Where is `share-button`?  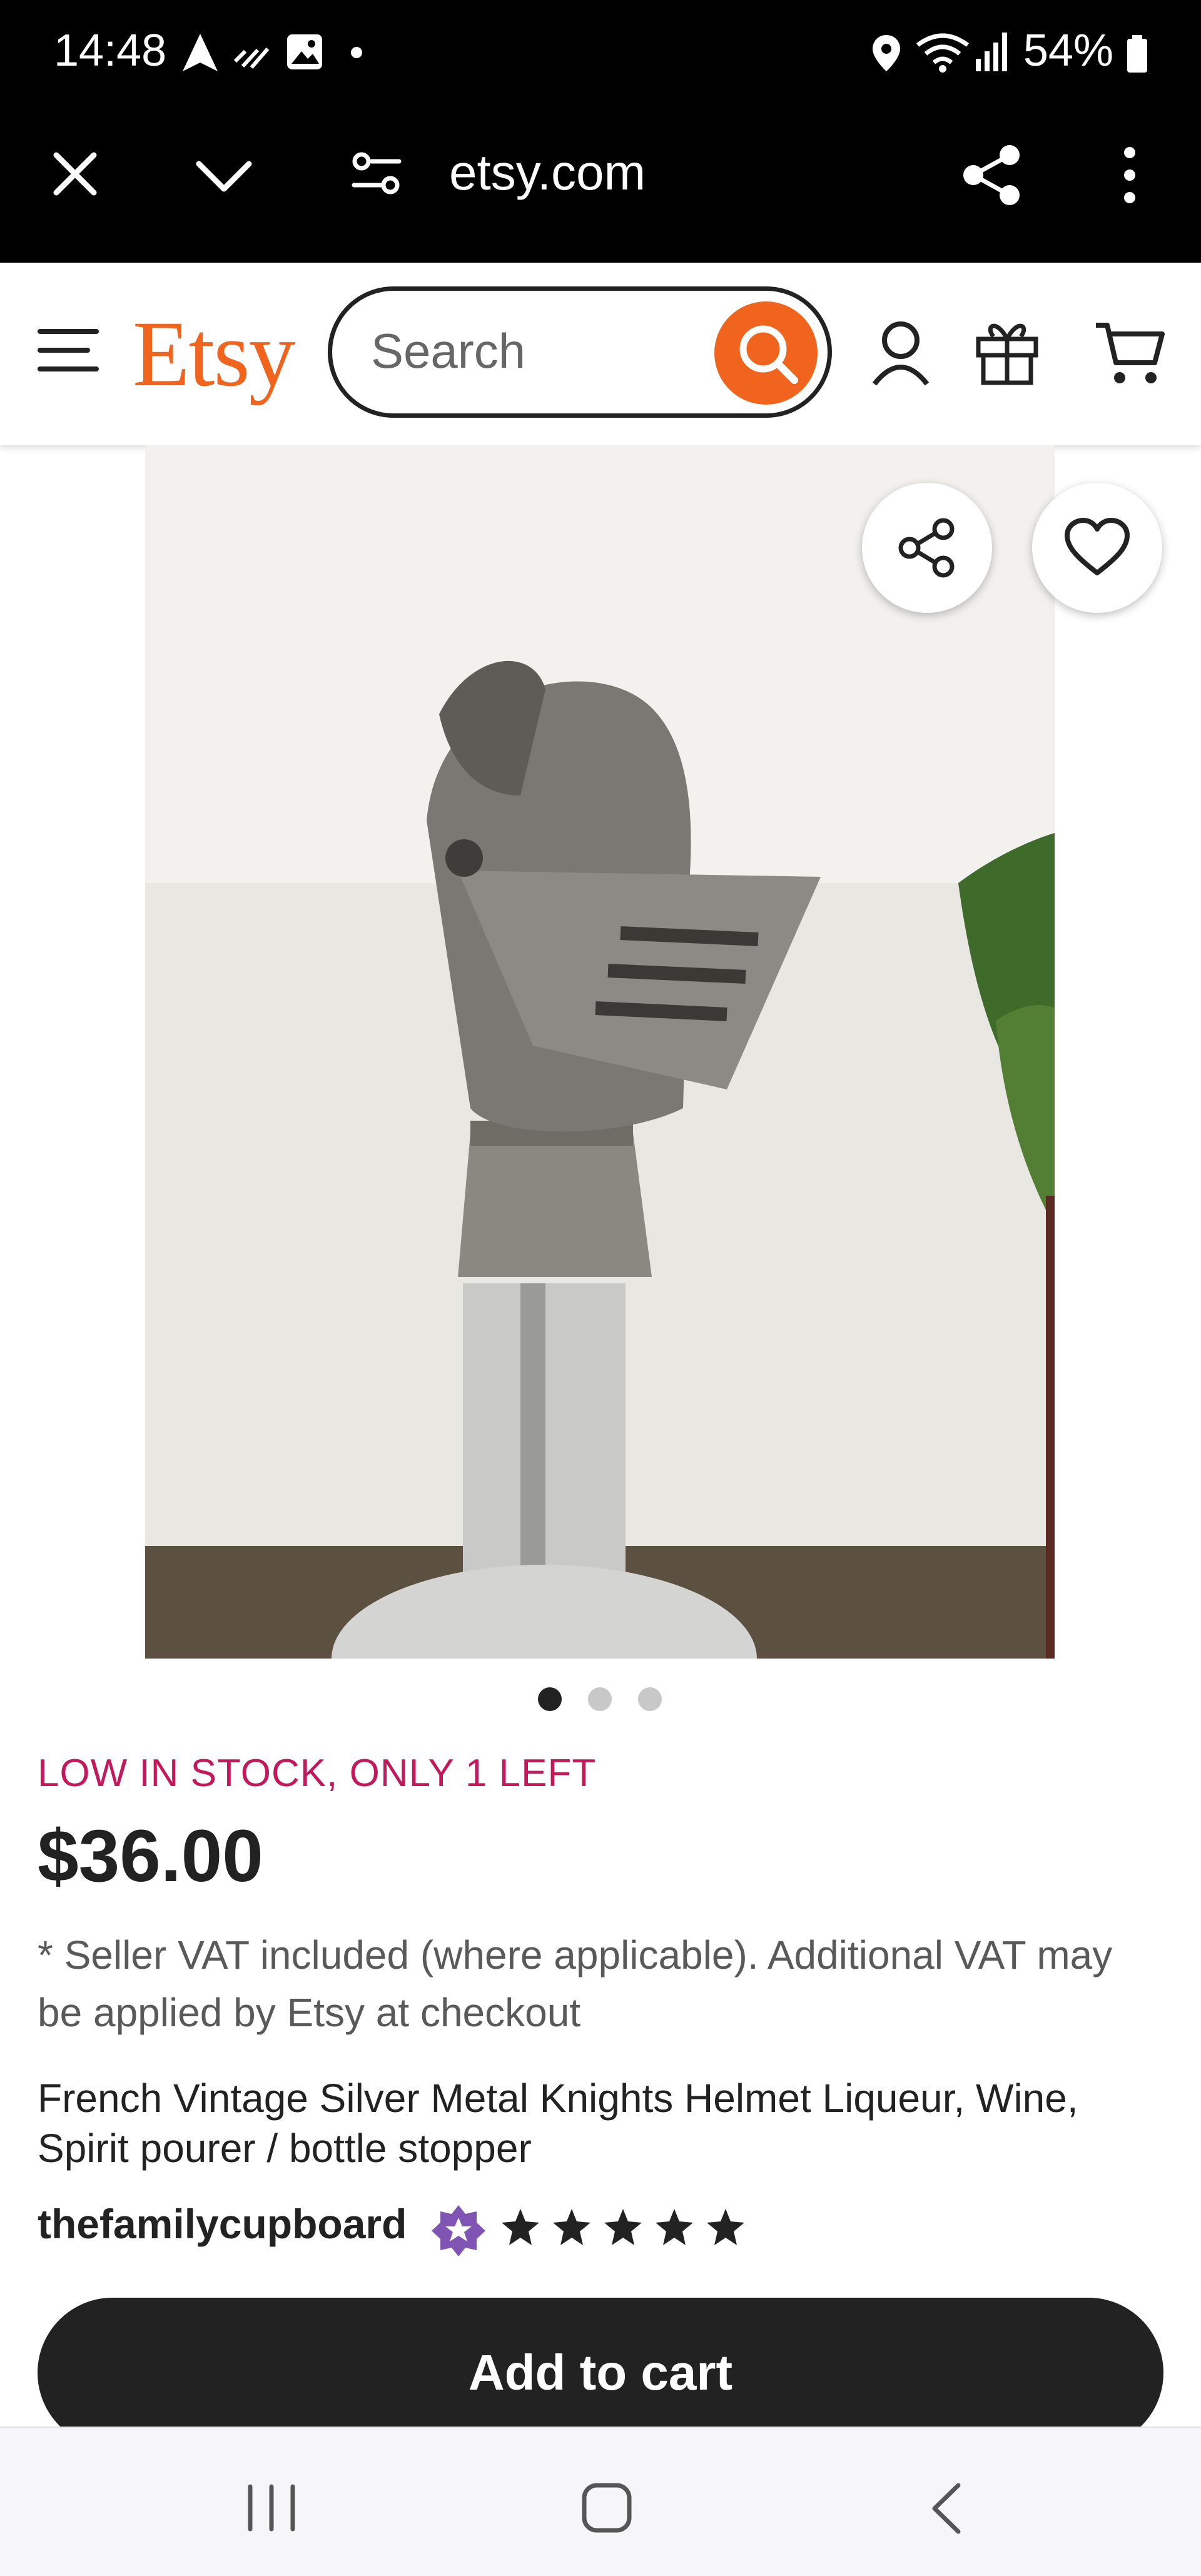
share-button is located at coordinates (927, 548).